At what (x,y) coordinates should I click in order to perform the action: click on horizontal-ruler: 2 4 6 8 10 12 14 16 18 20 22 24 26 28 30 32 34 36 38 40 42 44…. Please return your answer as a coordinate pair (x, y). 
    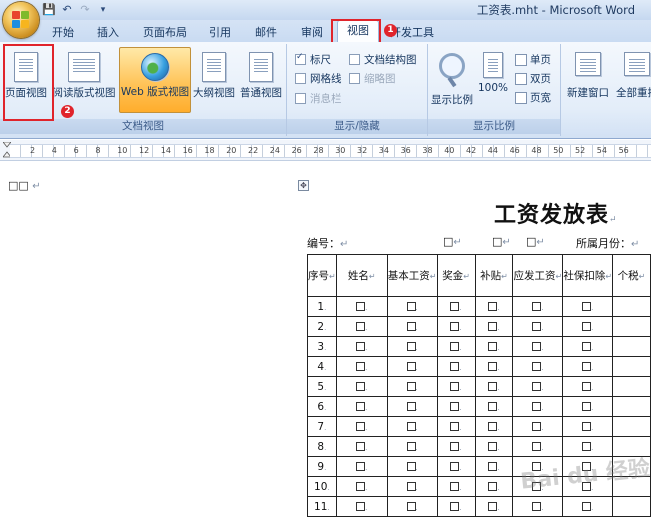
    Looking at the image, I should click on (325, 150).